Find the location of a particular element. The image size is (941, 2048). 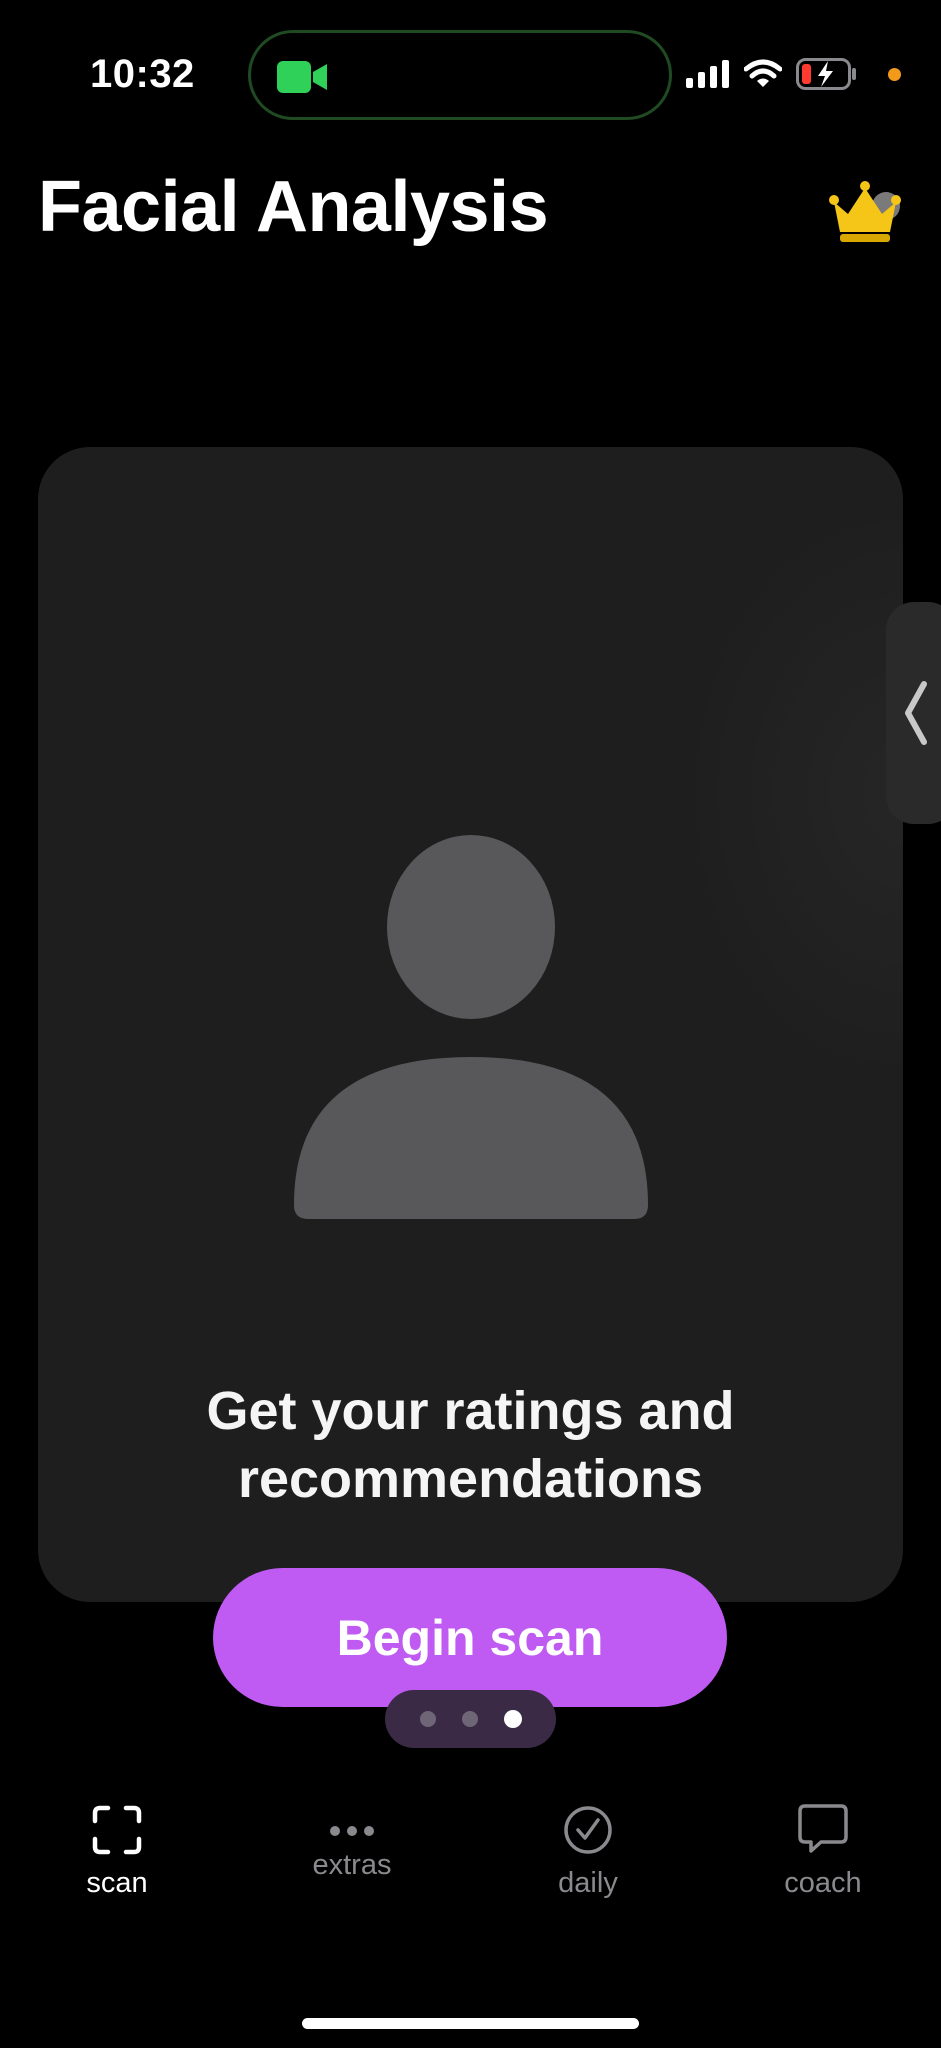

tab-extras: extras is located at coordinates (352, 1838).